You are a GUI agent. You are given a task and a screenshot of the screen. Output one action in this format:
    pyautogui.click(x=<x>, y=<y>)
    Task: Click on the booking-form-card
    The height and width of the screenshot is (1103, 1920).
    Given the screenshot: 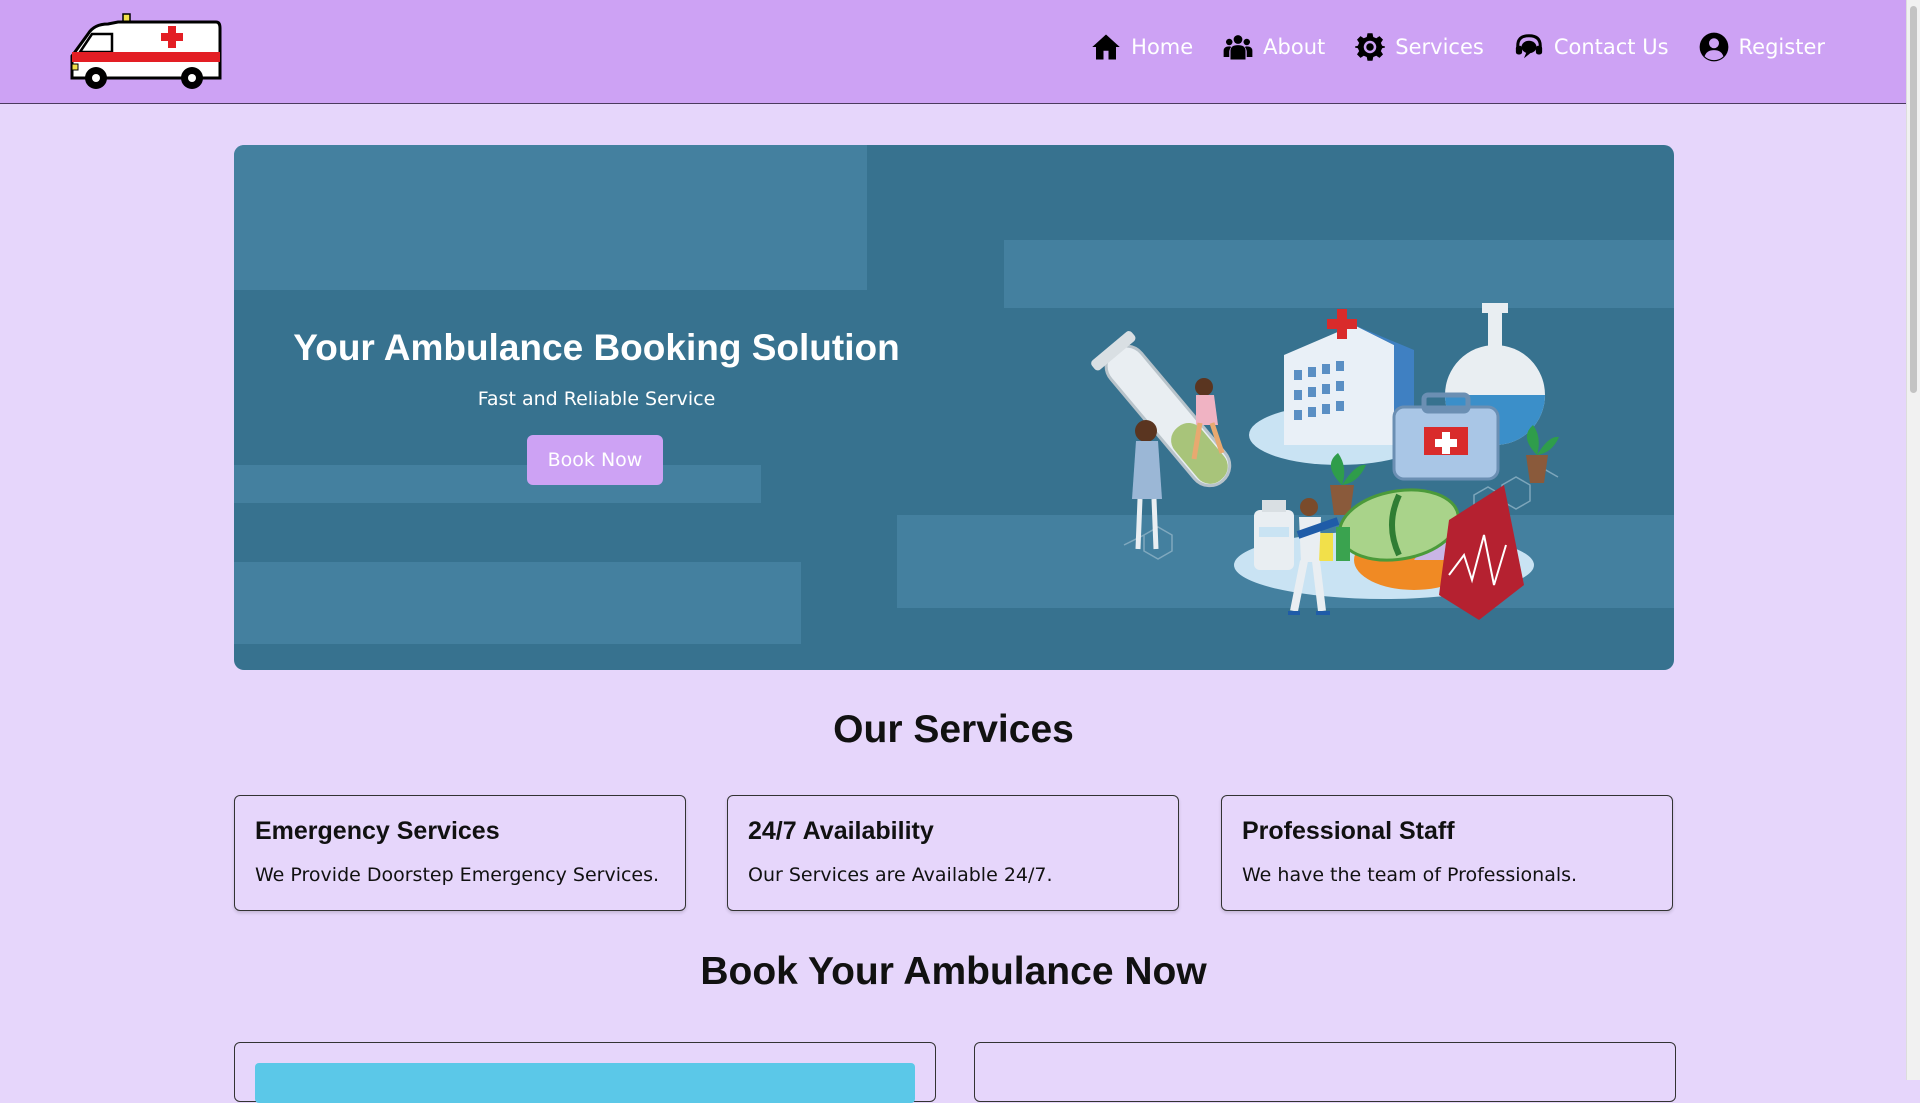 What is the action you would take?
    pyautogui.click(x=585, y=1072)
    